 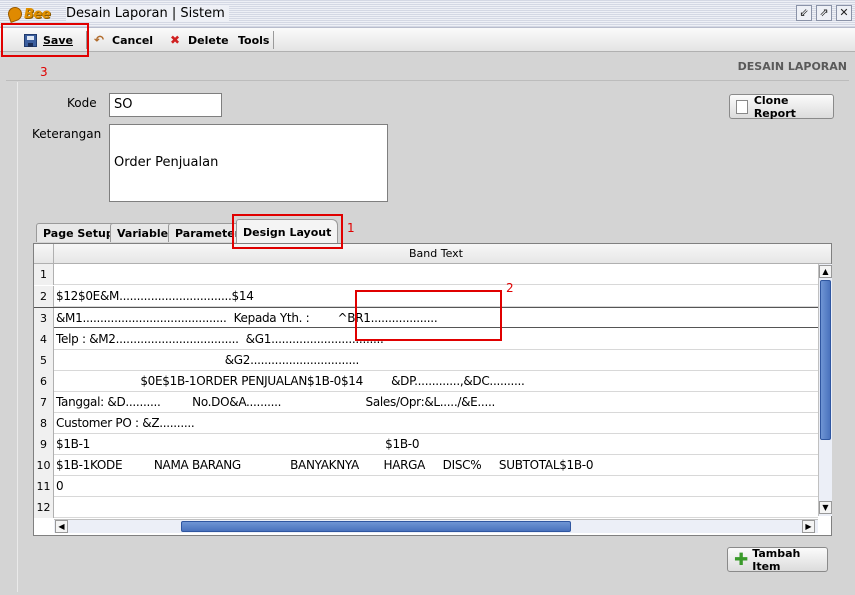 What do you see at coordinates (147, 13) in the screenshot?
I see `window-title: Desain Laporan | Sistem` at bounding box center [147, 13].